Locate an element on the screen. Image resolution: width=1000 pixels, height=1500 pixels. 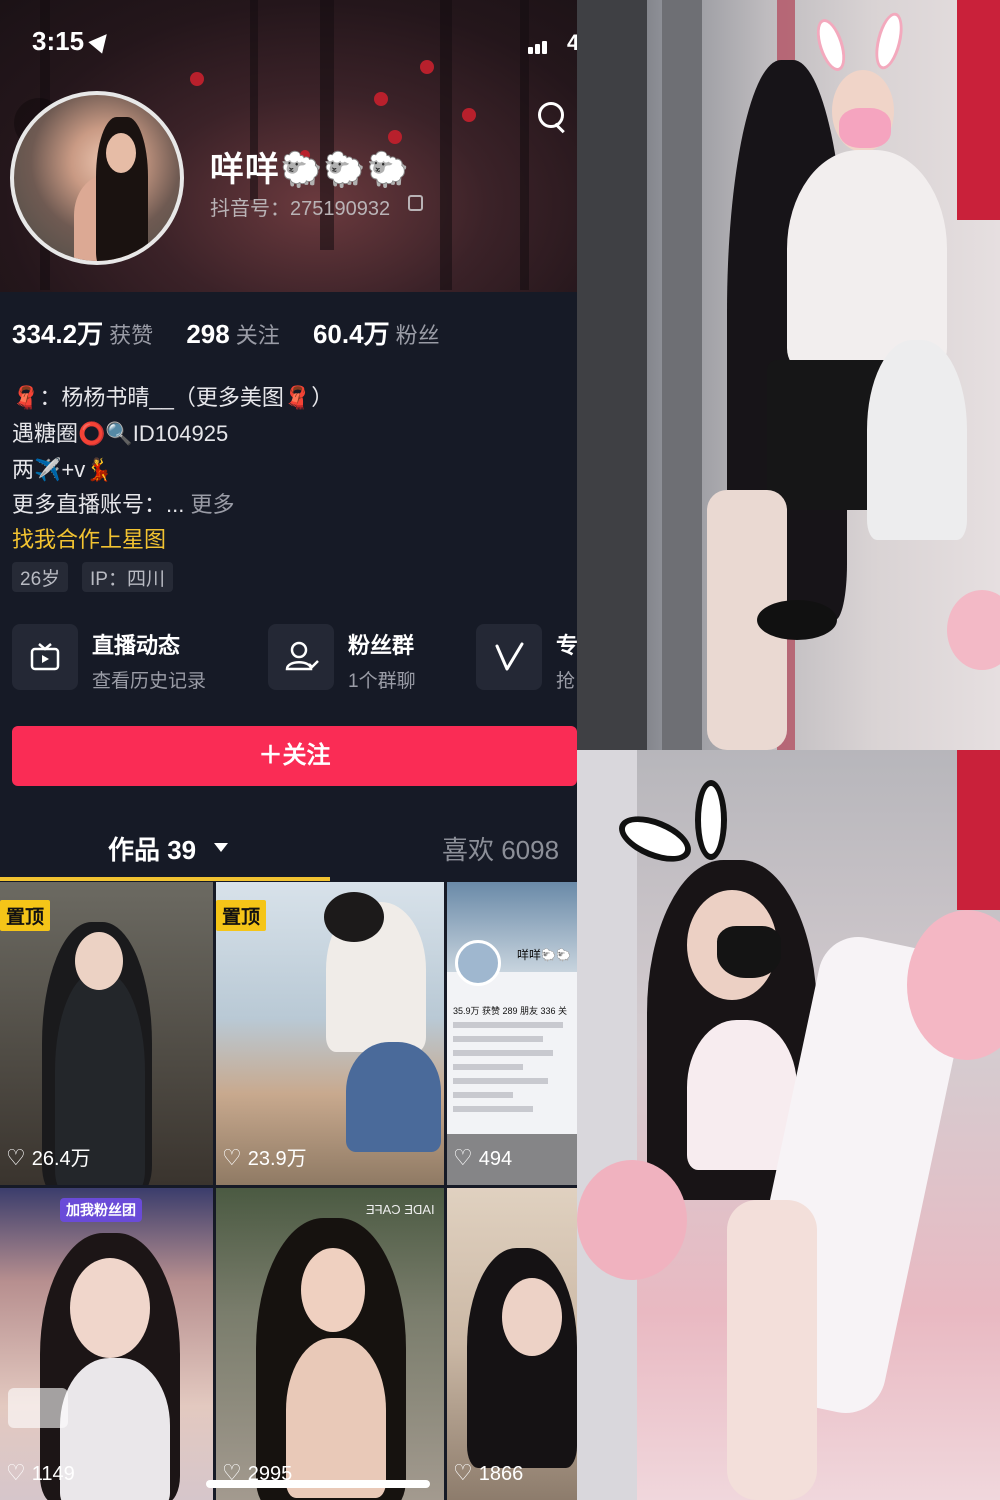
tab-likes: 喜欢 6098 is located at coordinates (500, 848).